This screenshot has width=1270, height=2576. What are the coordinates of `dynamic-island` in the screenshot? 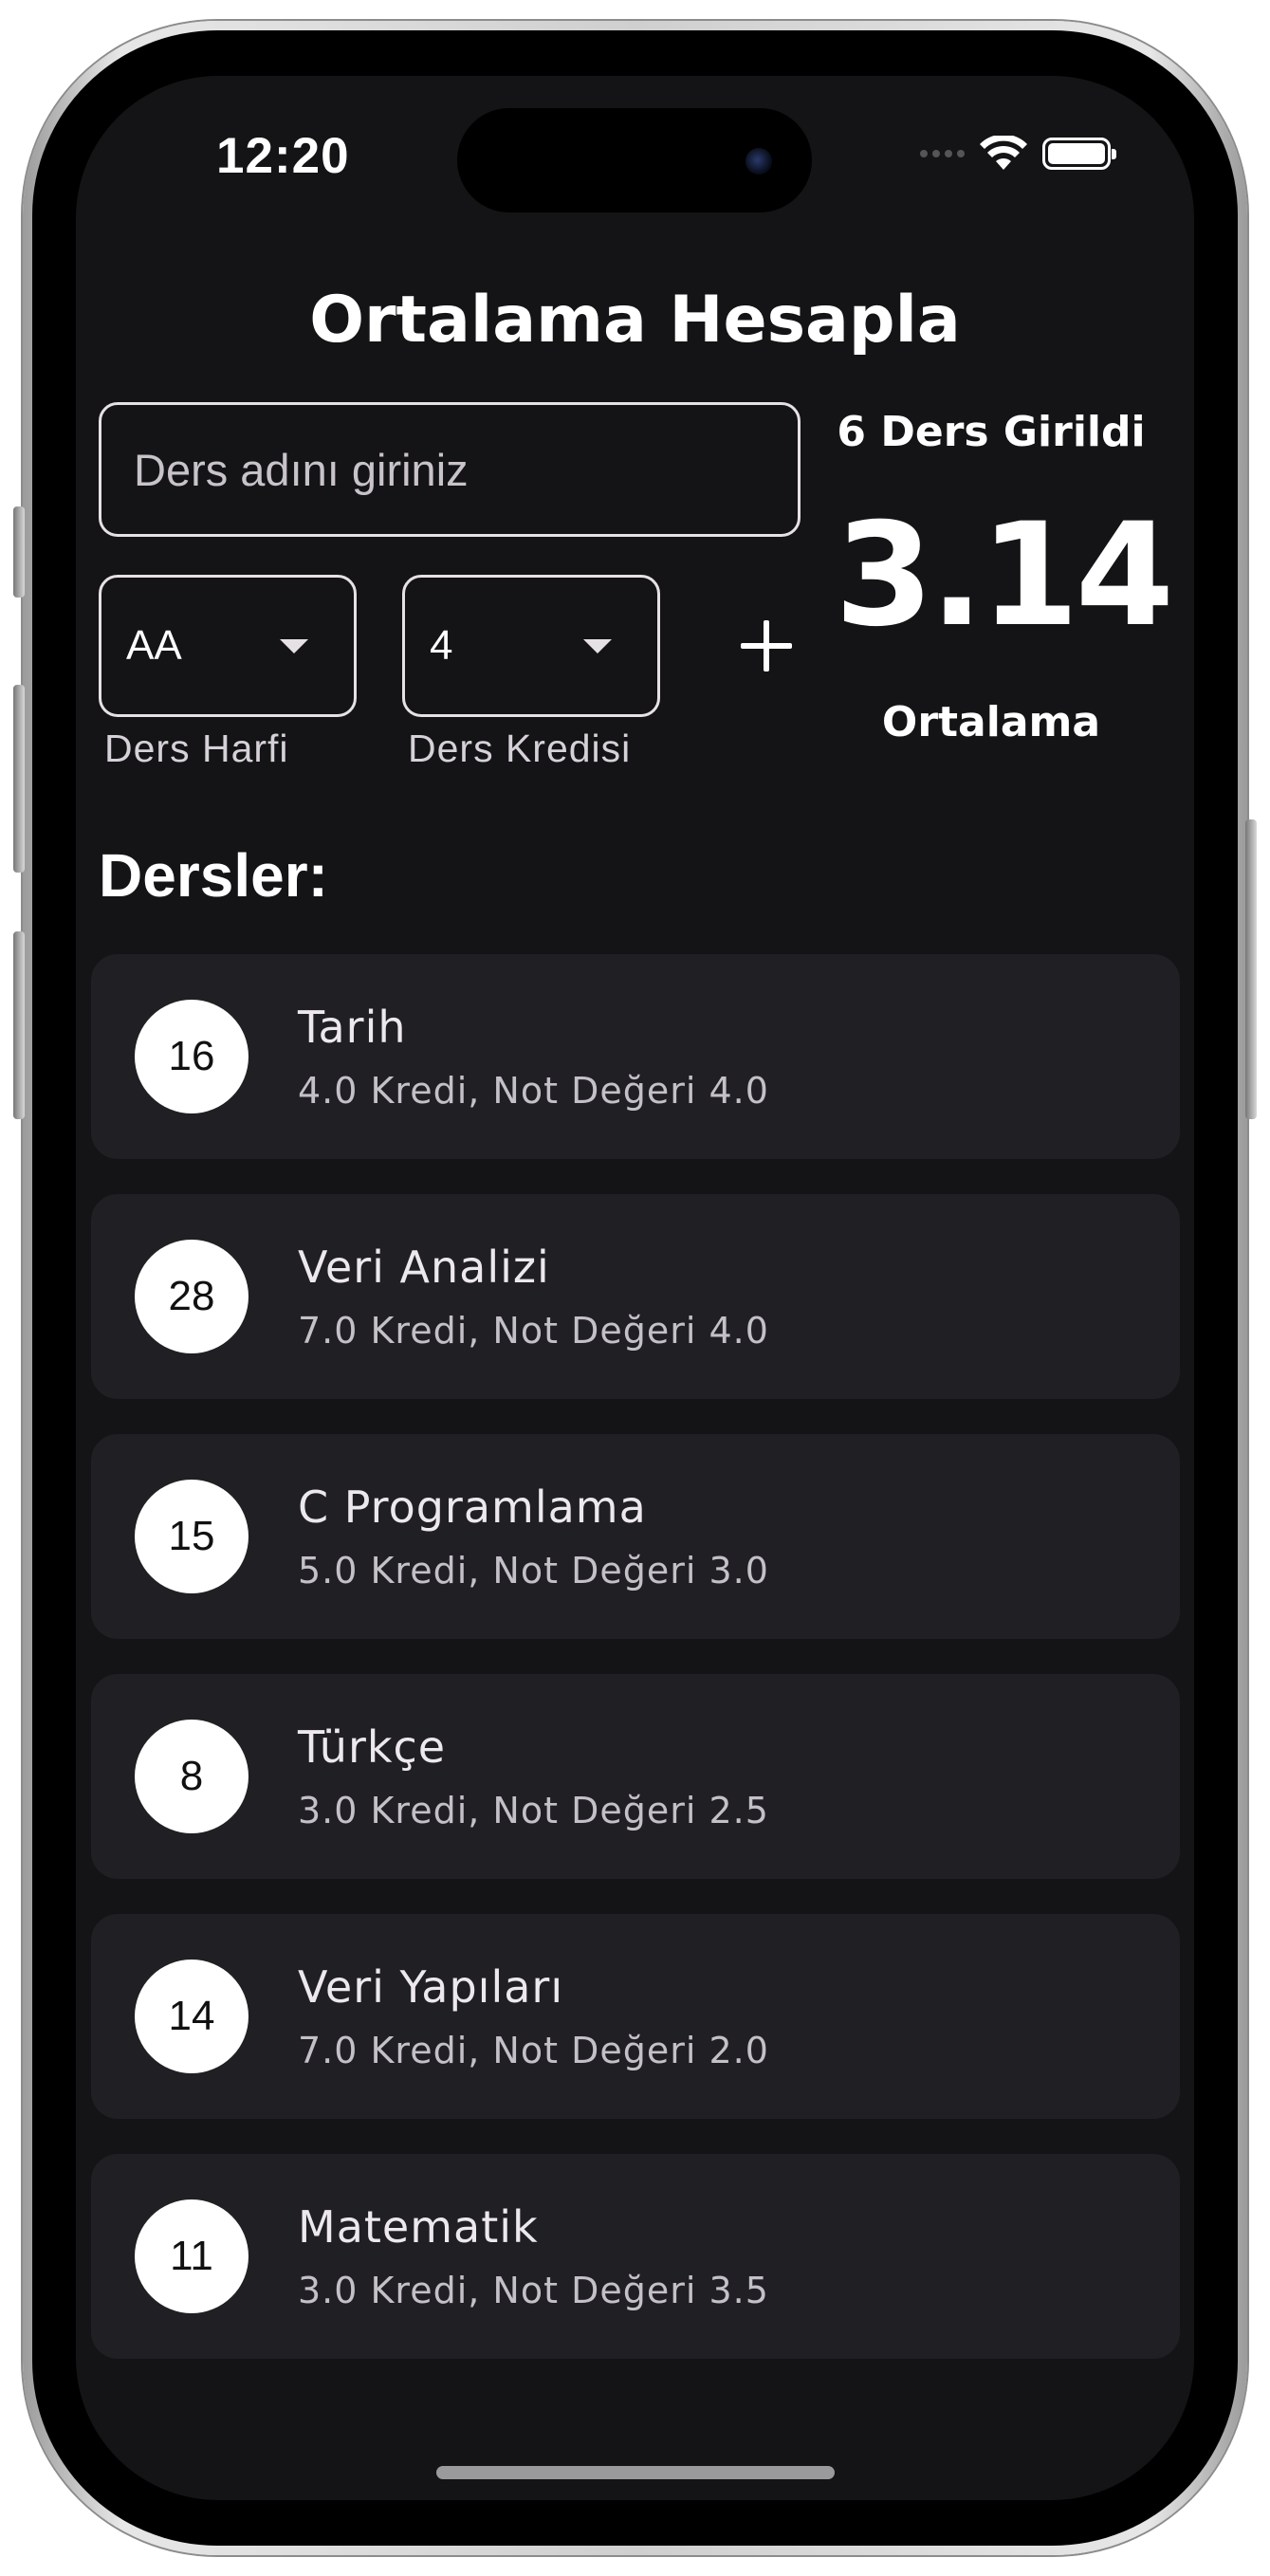 It's located at (634, 160).